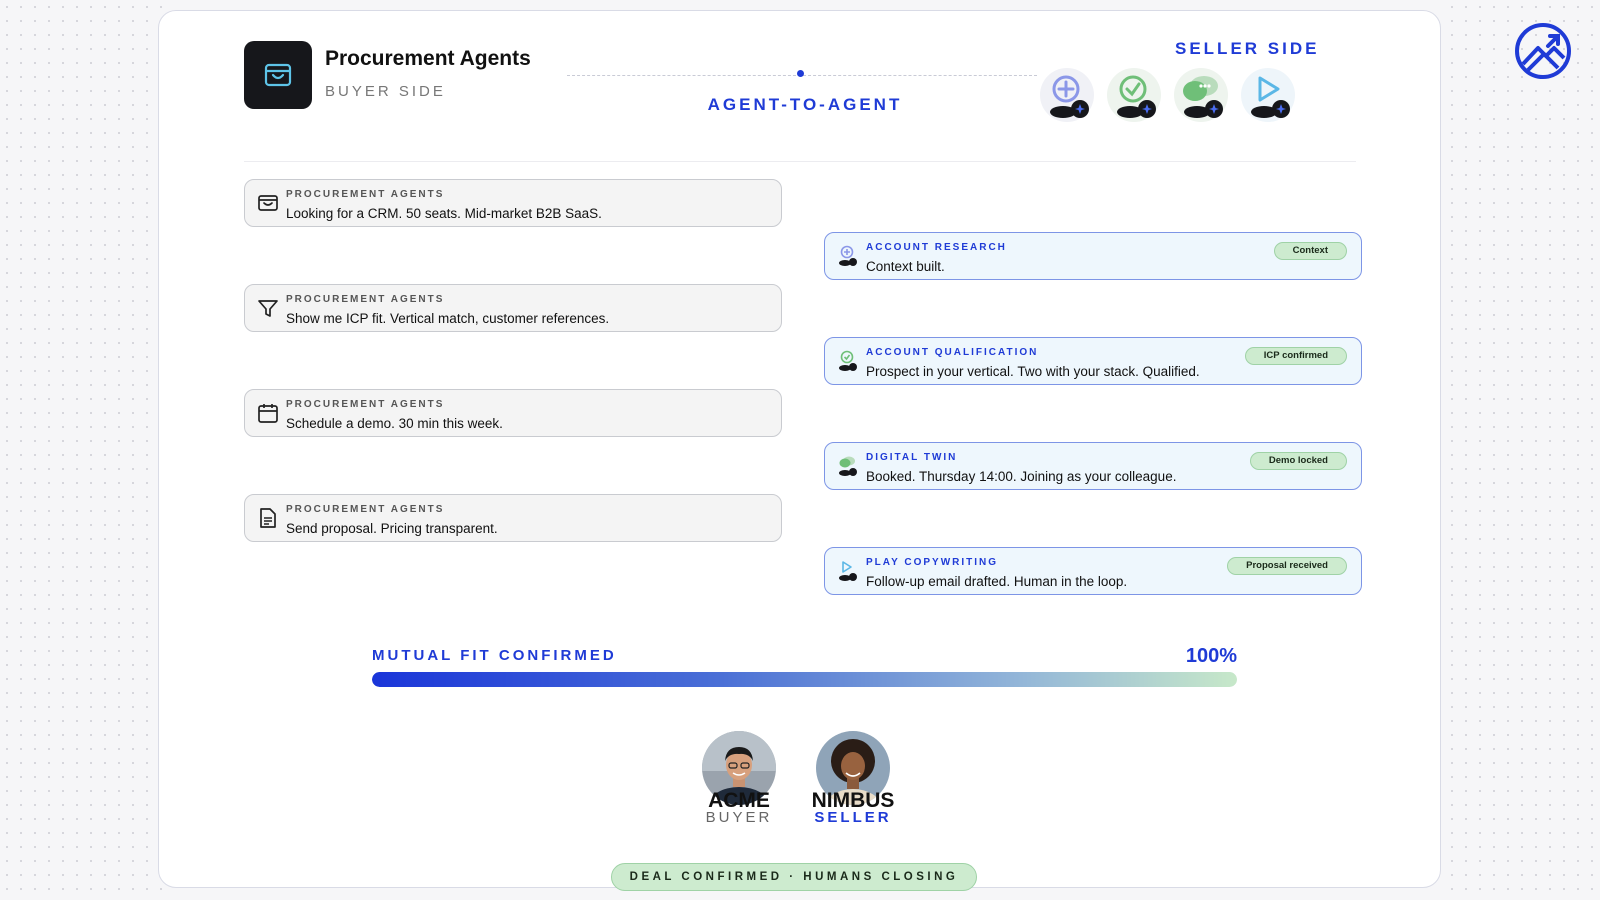 This screenshot has width=1600, height=900. What do you see at coordinates (794, 877) in the screenshot?
I see `deal-status-badge: DEAL CONFIRMED · HUMANS CLOSING` at bounding box center [794, 877].